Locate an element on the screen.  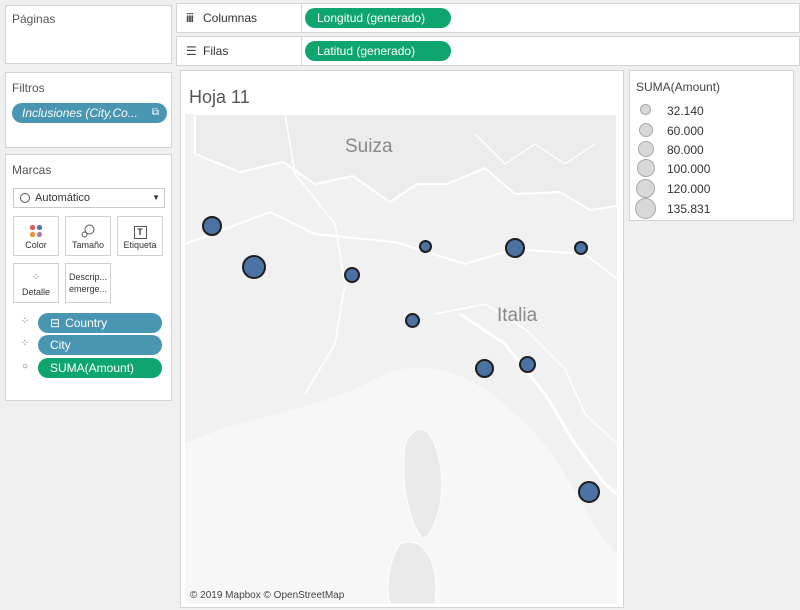
filters-card: Filtros Inclusiones (City,Co... ⧉ is located at coordinates (88, 110).